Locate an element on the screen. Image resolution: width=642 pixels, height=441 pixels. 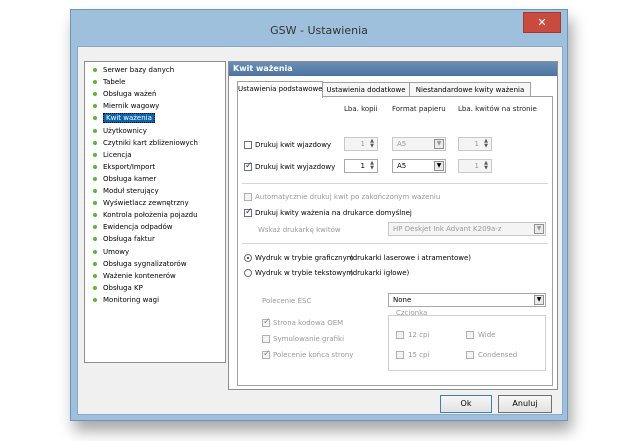
simulate-graphics-checkbox is located at coordinates (266, 339).